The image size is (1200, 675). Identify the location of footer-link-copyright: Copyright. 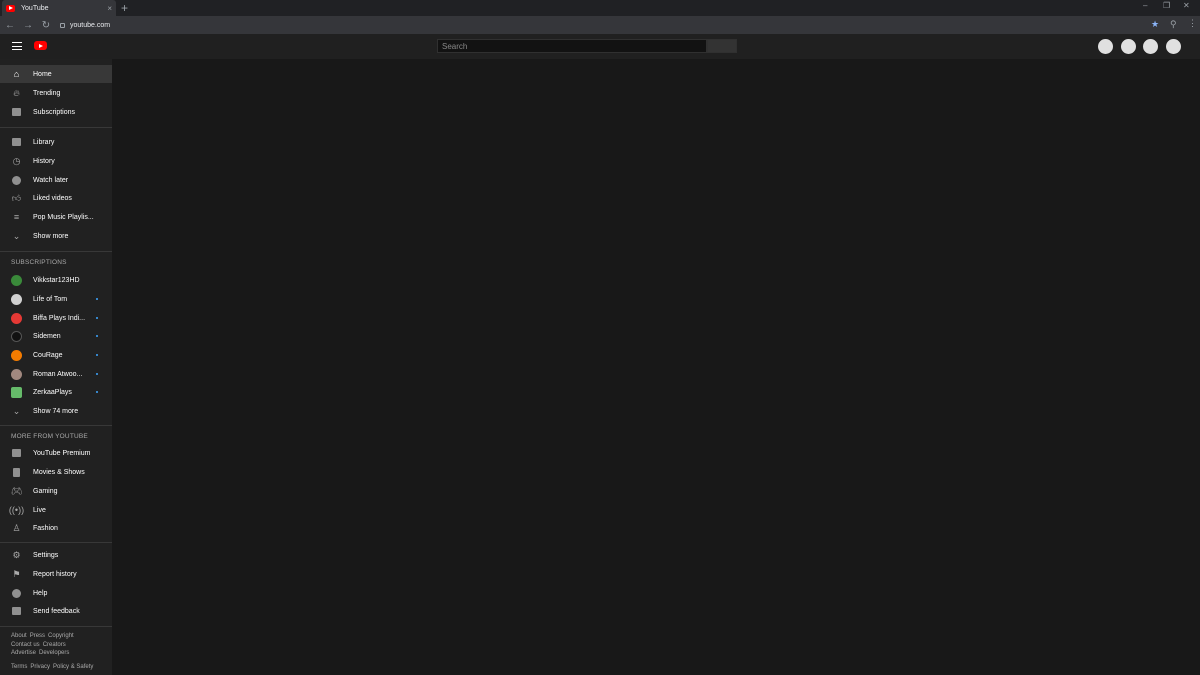
(61, 636).